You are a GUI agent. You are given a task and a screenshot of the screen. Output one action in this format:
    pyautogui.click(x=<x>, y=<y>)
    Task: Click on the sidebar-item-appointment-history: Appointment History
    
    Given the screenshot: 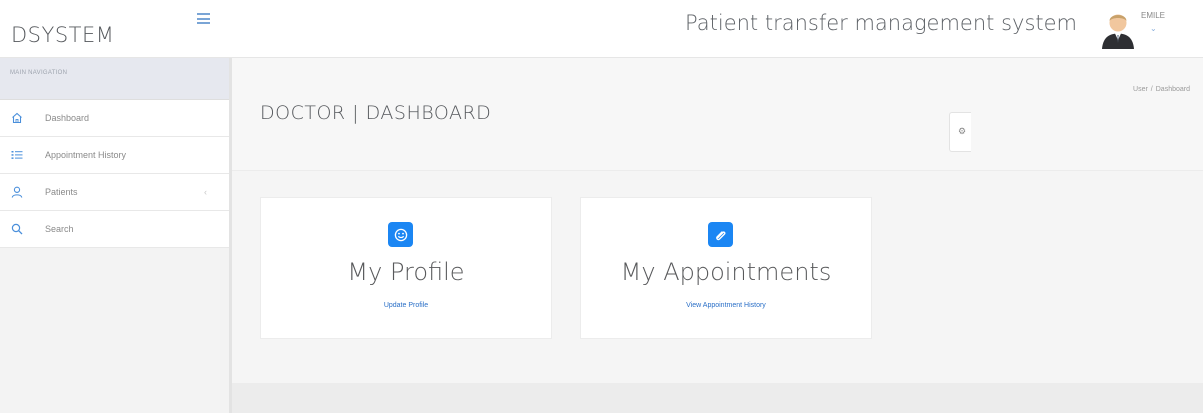 What is the action you would take?
    pyautogui.click(x=114, y=155)
    